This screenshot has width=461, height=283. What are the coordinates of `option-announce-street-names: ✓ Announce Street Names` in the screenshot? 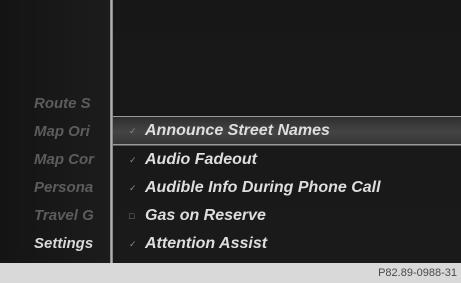 It's located at (287, 130).